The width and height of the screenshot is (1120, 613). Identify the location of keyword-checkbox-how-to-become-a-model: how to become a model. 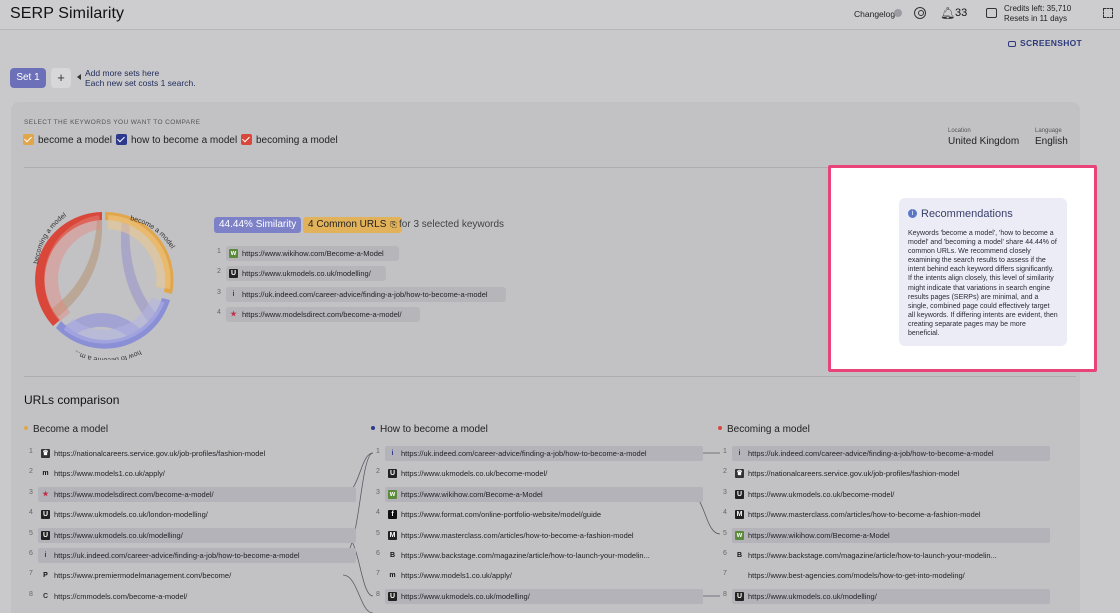
(176, 140).